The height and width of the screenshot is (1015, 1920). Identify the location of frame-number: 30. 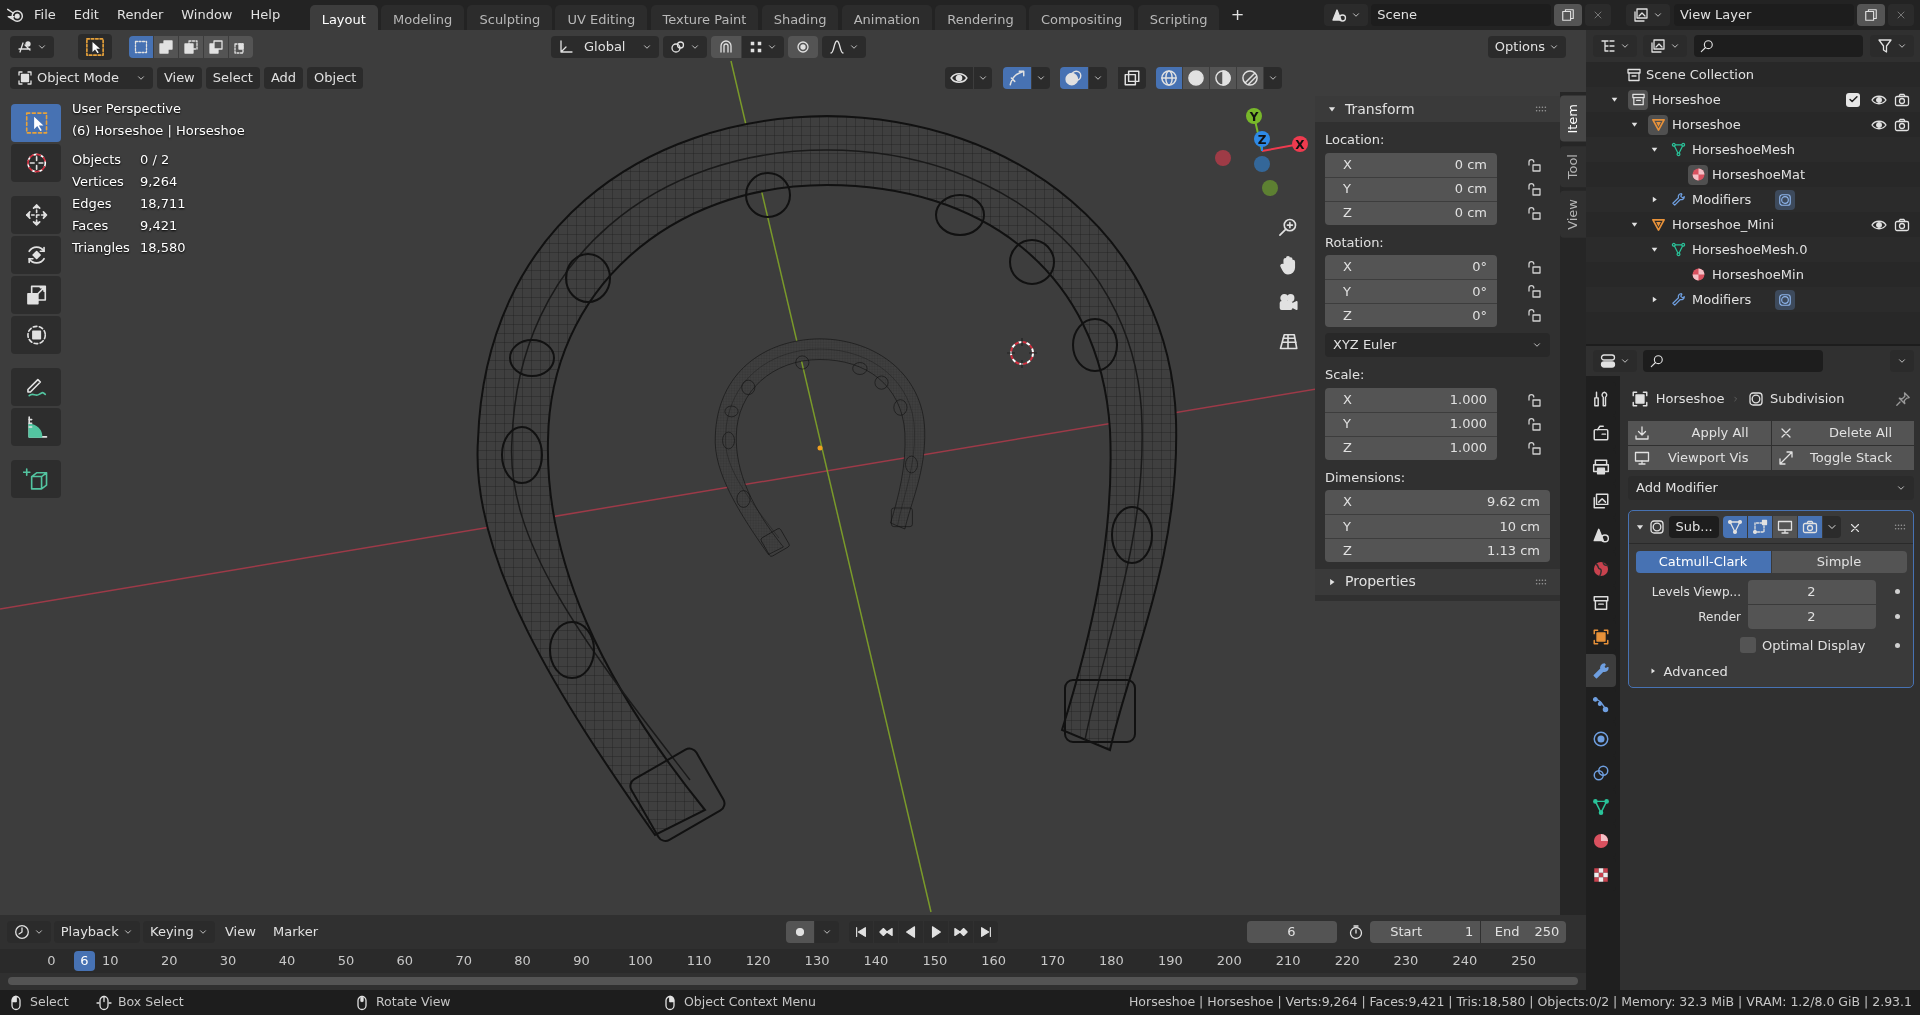
(228, 961).